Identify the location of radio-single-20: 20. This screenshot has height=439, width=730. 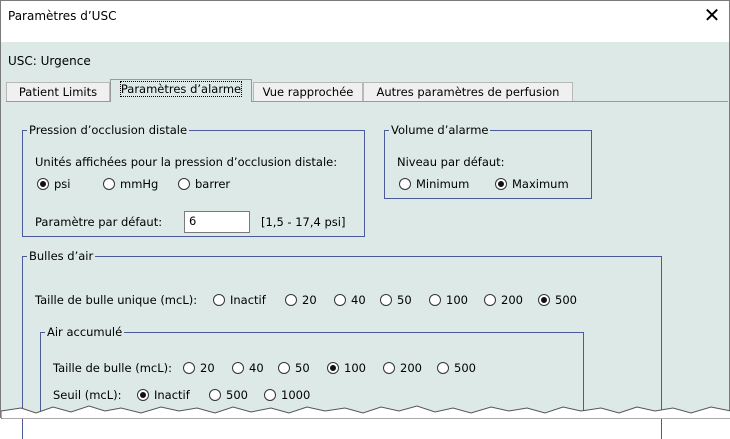
(301, 300).